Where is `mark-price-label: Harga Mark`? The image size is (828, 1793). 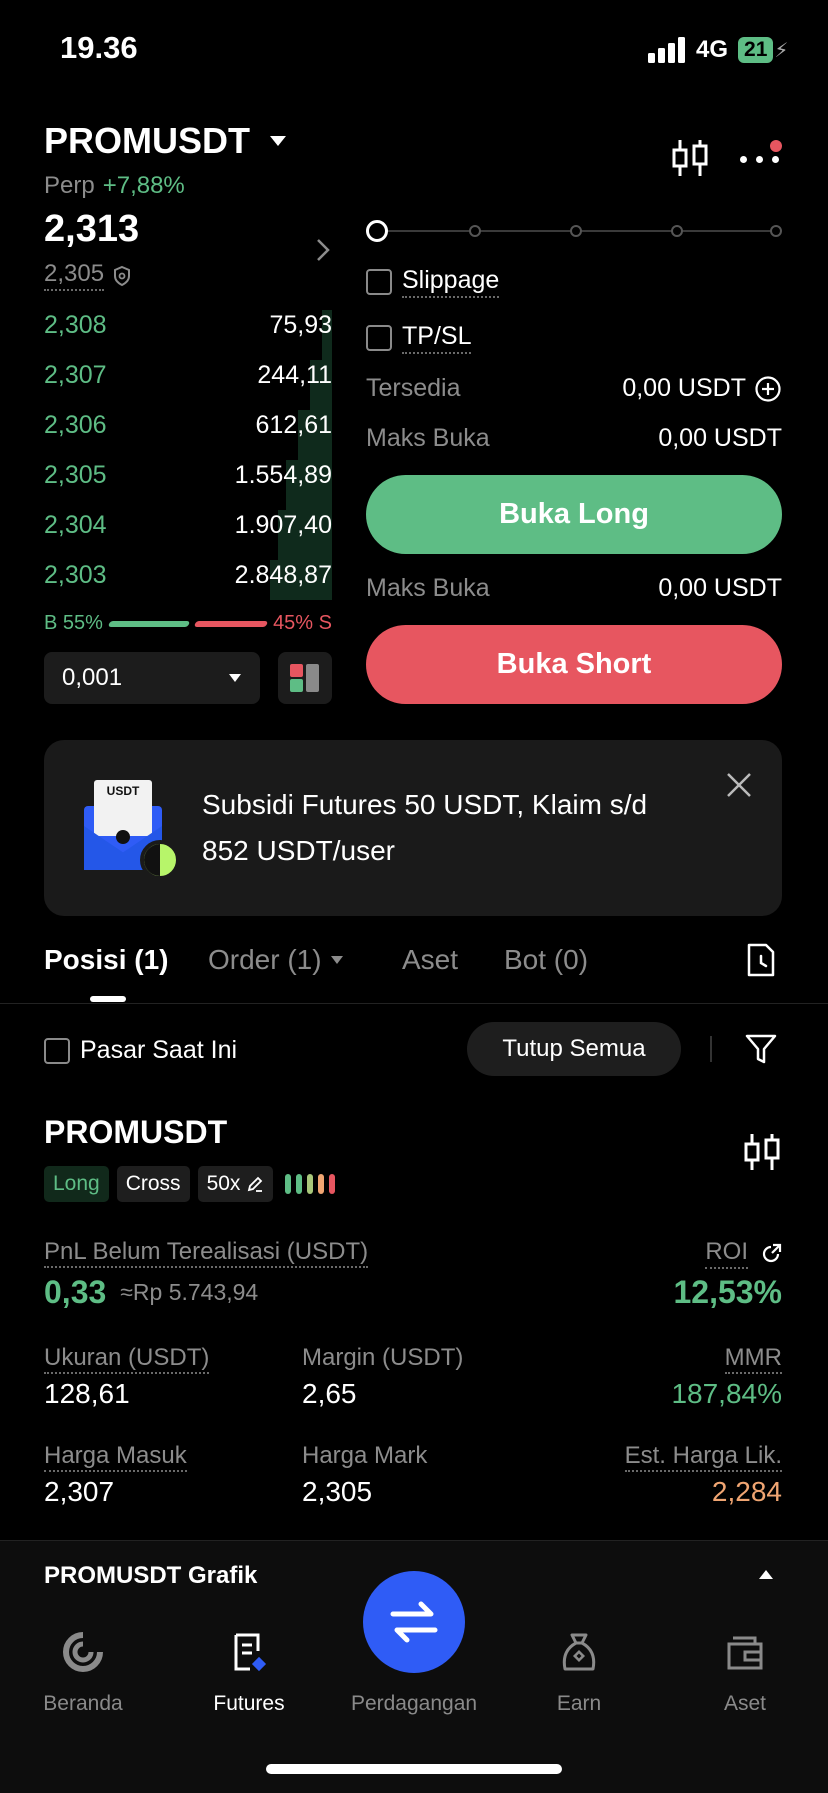
mark-price-label: Harga Mark is located at coordinates (365, 1455).